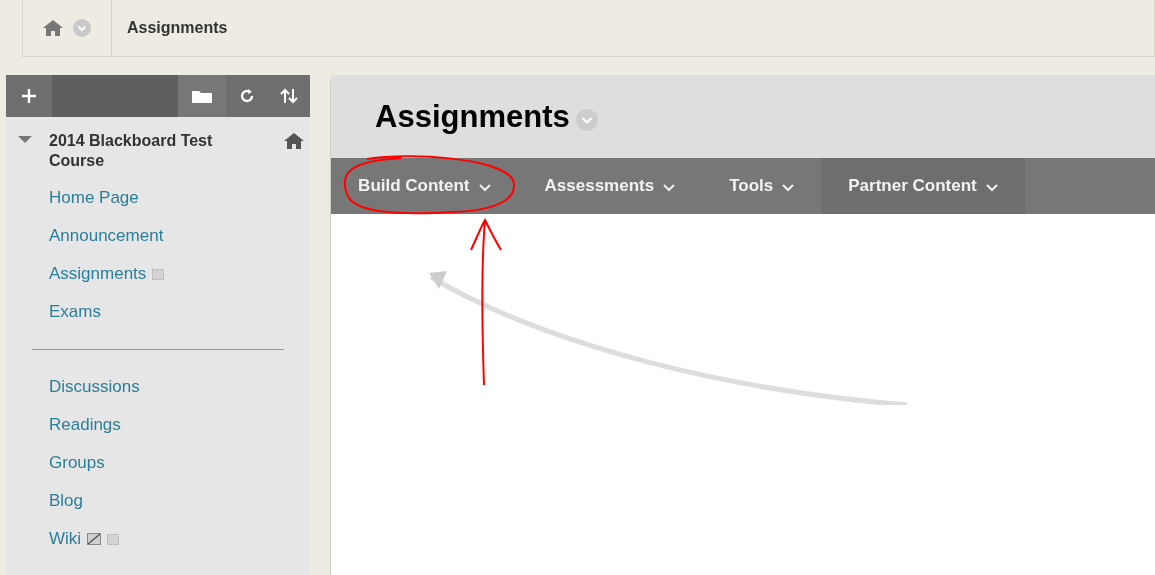  Describe the element at coordinates (94, 539) in the screenshot. I see `slashed-square-icon` at that location.